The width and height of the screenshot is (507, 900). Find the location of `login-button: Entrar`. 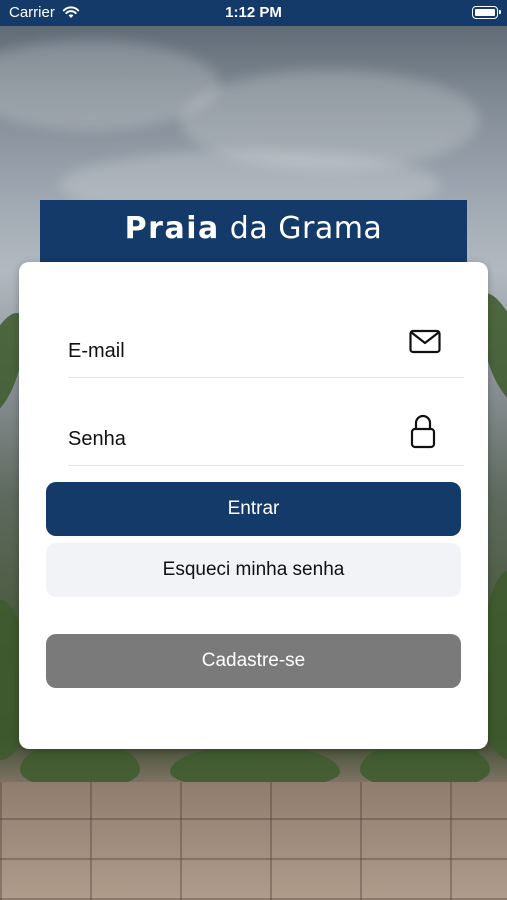

login-button: Entrar is located at coordinates (253, 509).